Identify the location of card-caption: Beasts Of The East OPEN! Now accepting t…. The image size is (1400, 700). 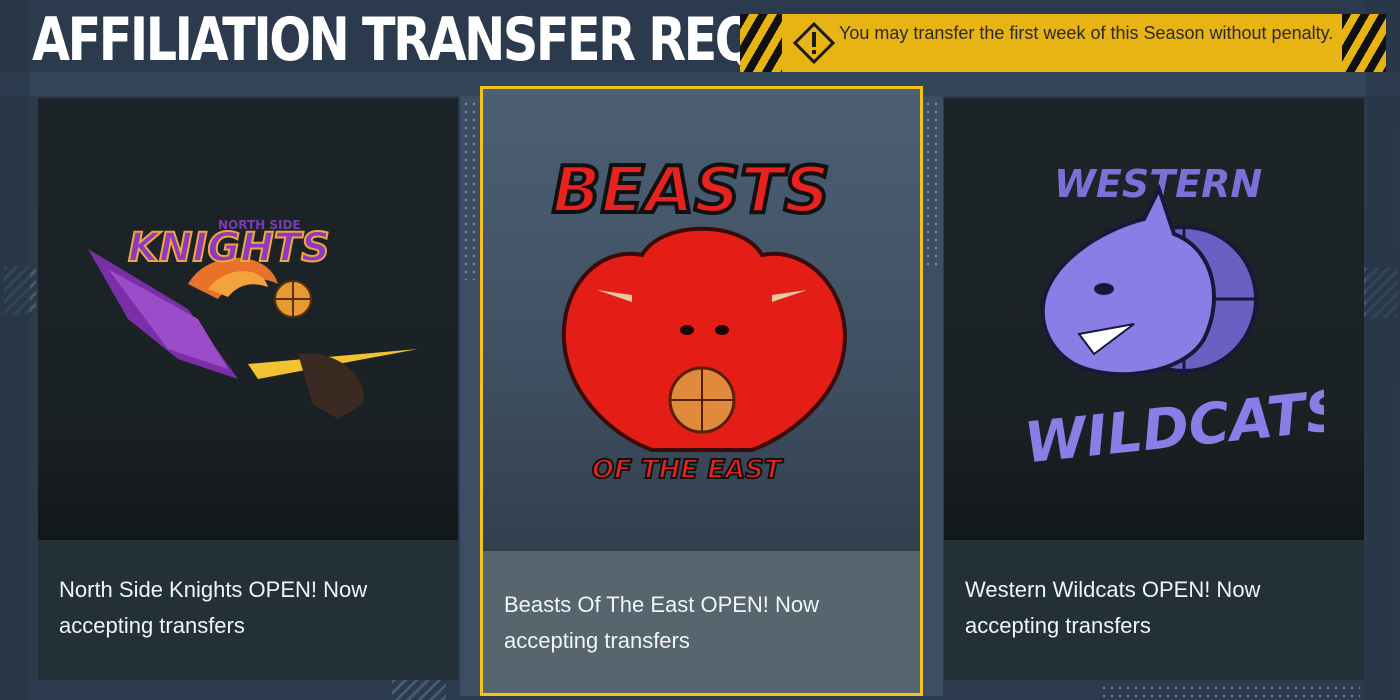
(701, 622).